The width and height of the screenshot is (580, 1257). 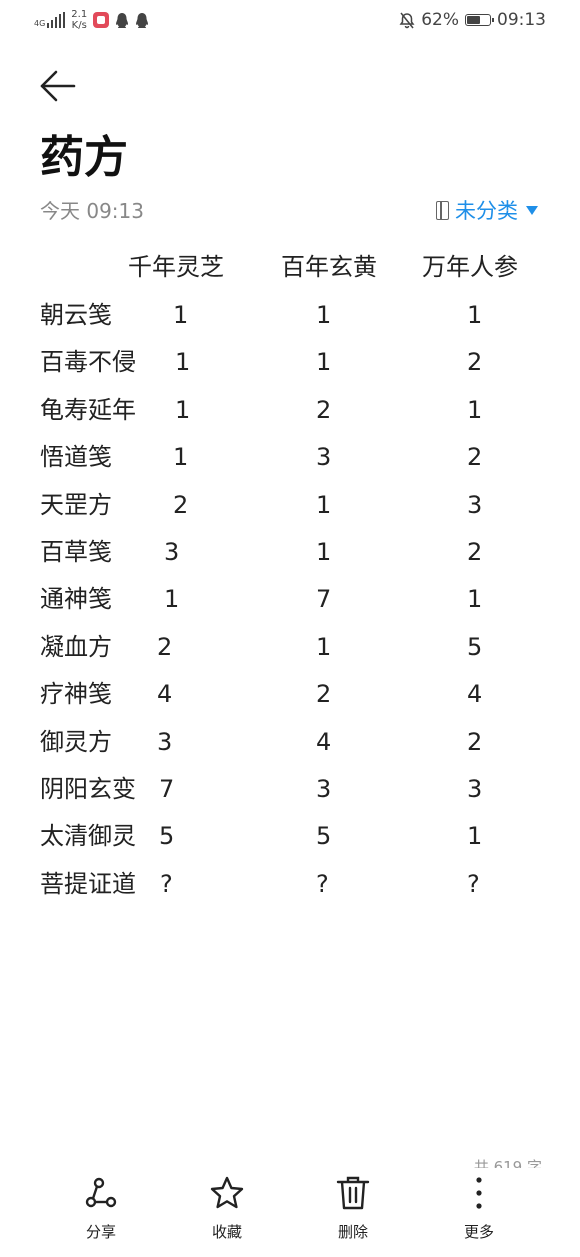 I want to click on more-vertical-icon, so click(x=479, y=1193).